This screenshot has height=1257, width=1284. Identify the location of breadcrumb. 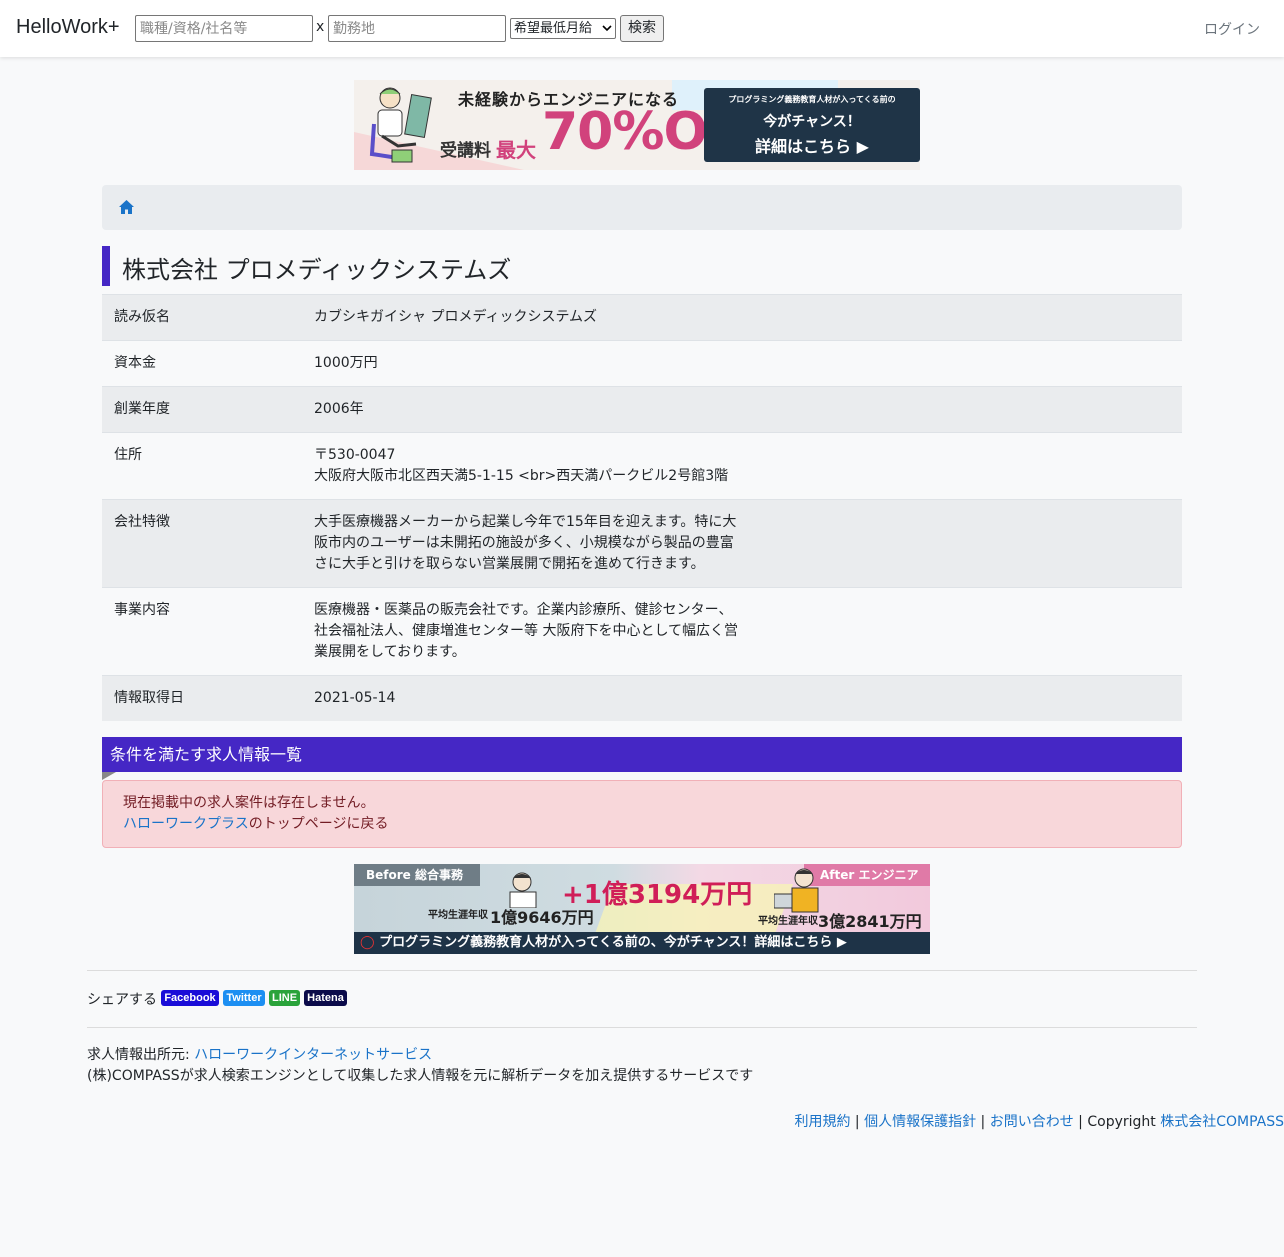
(642, 207).